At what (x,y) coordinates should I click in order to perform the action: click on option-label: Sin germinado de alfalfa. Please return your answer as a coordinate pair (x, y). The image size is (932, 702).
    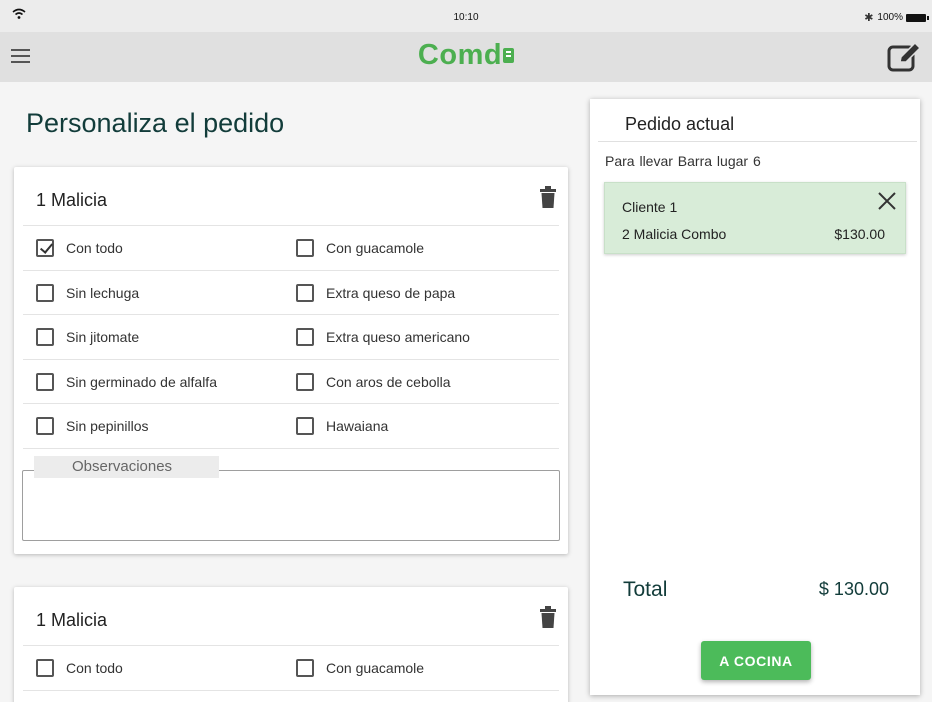
    Looking at the image, I should click on (141, 381).